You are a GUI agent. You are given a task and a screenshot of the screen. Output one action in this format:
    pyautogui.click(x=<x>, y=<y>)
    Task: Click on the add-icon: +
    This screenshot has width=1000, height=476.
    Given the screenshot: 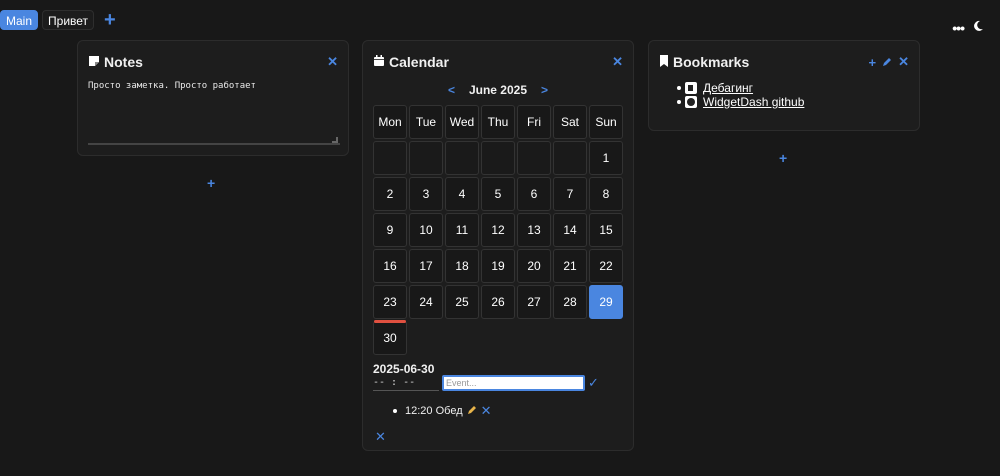 What is the action you would take?
    pyautogui.click(x=873, y=62)
    